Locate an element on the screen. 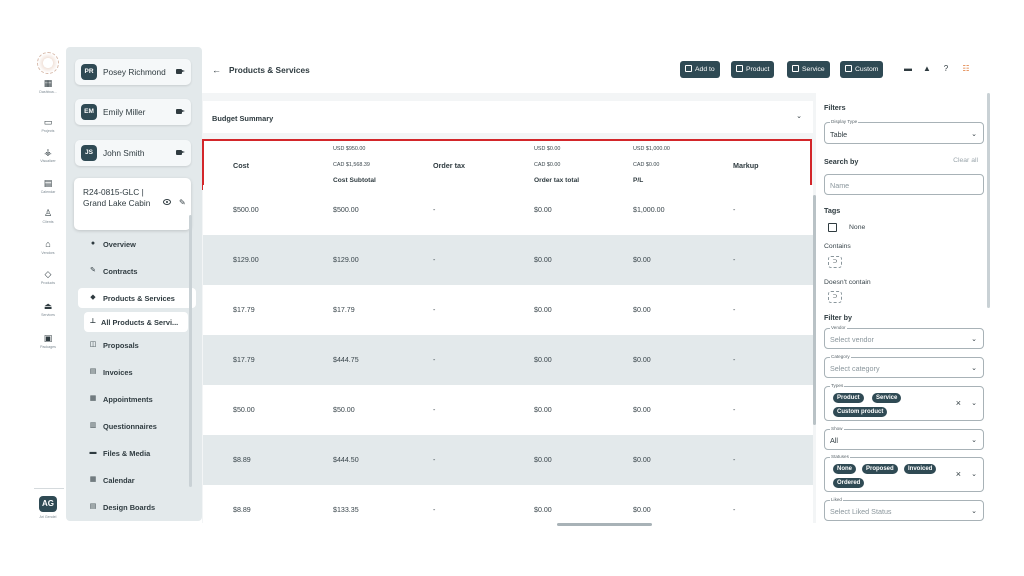 The image size is (1024, 576). nav-label: Calendar is located at coordinates (119, 480).